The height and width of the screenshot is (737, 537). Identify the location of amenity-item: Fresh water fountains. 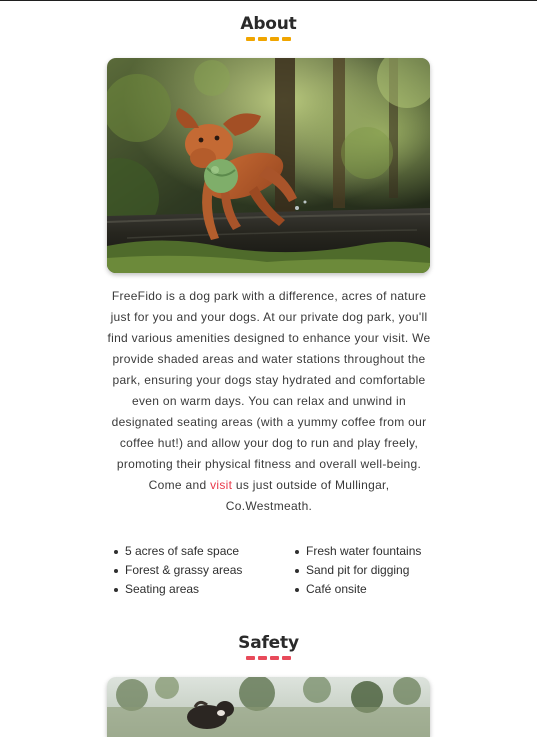
(358, 551).